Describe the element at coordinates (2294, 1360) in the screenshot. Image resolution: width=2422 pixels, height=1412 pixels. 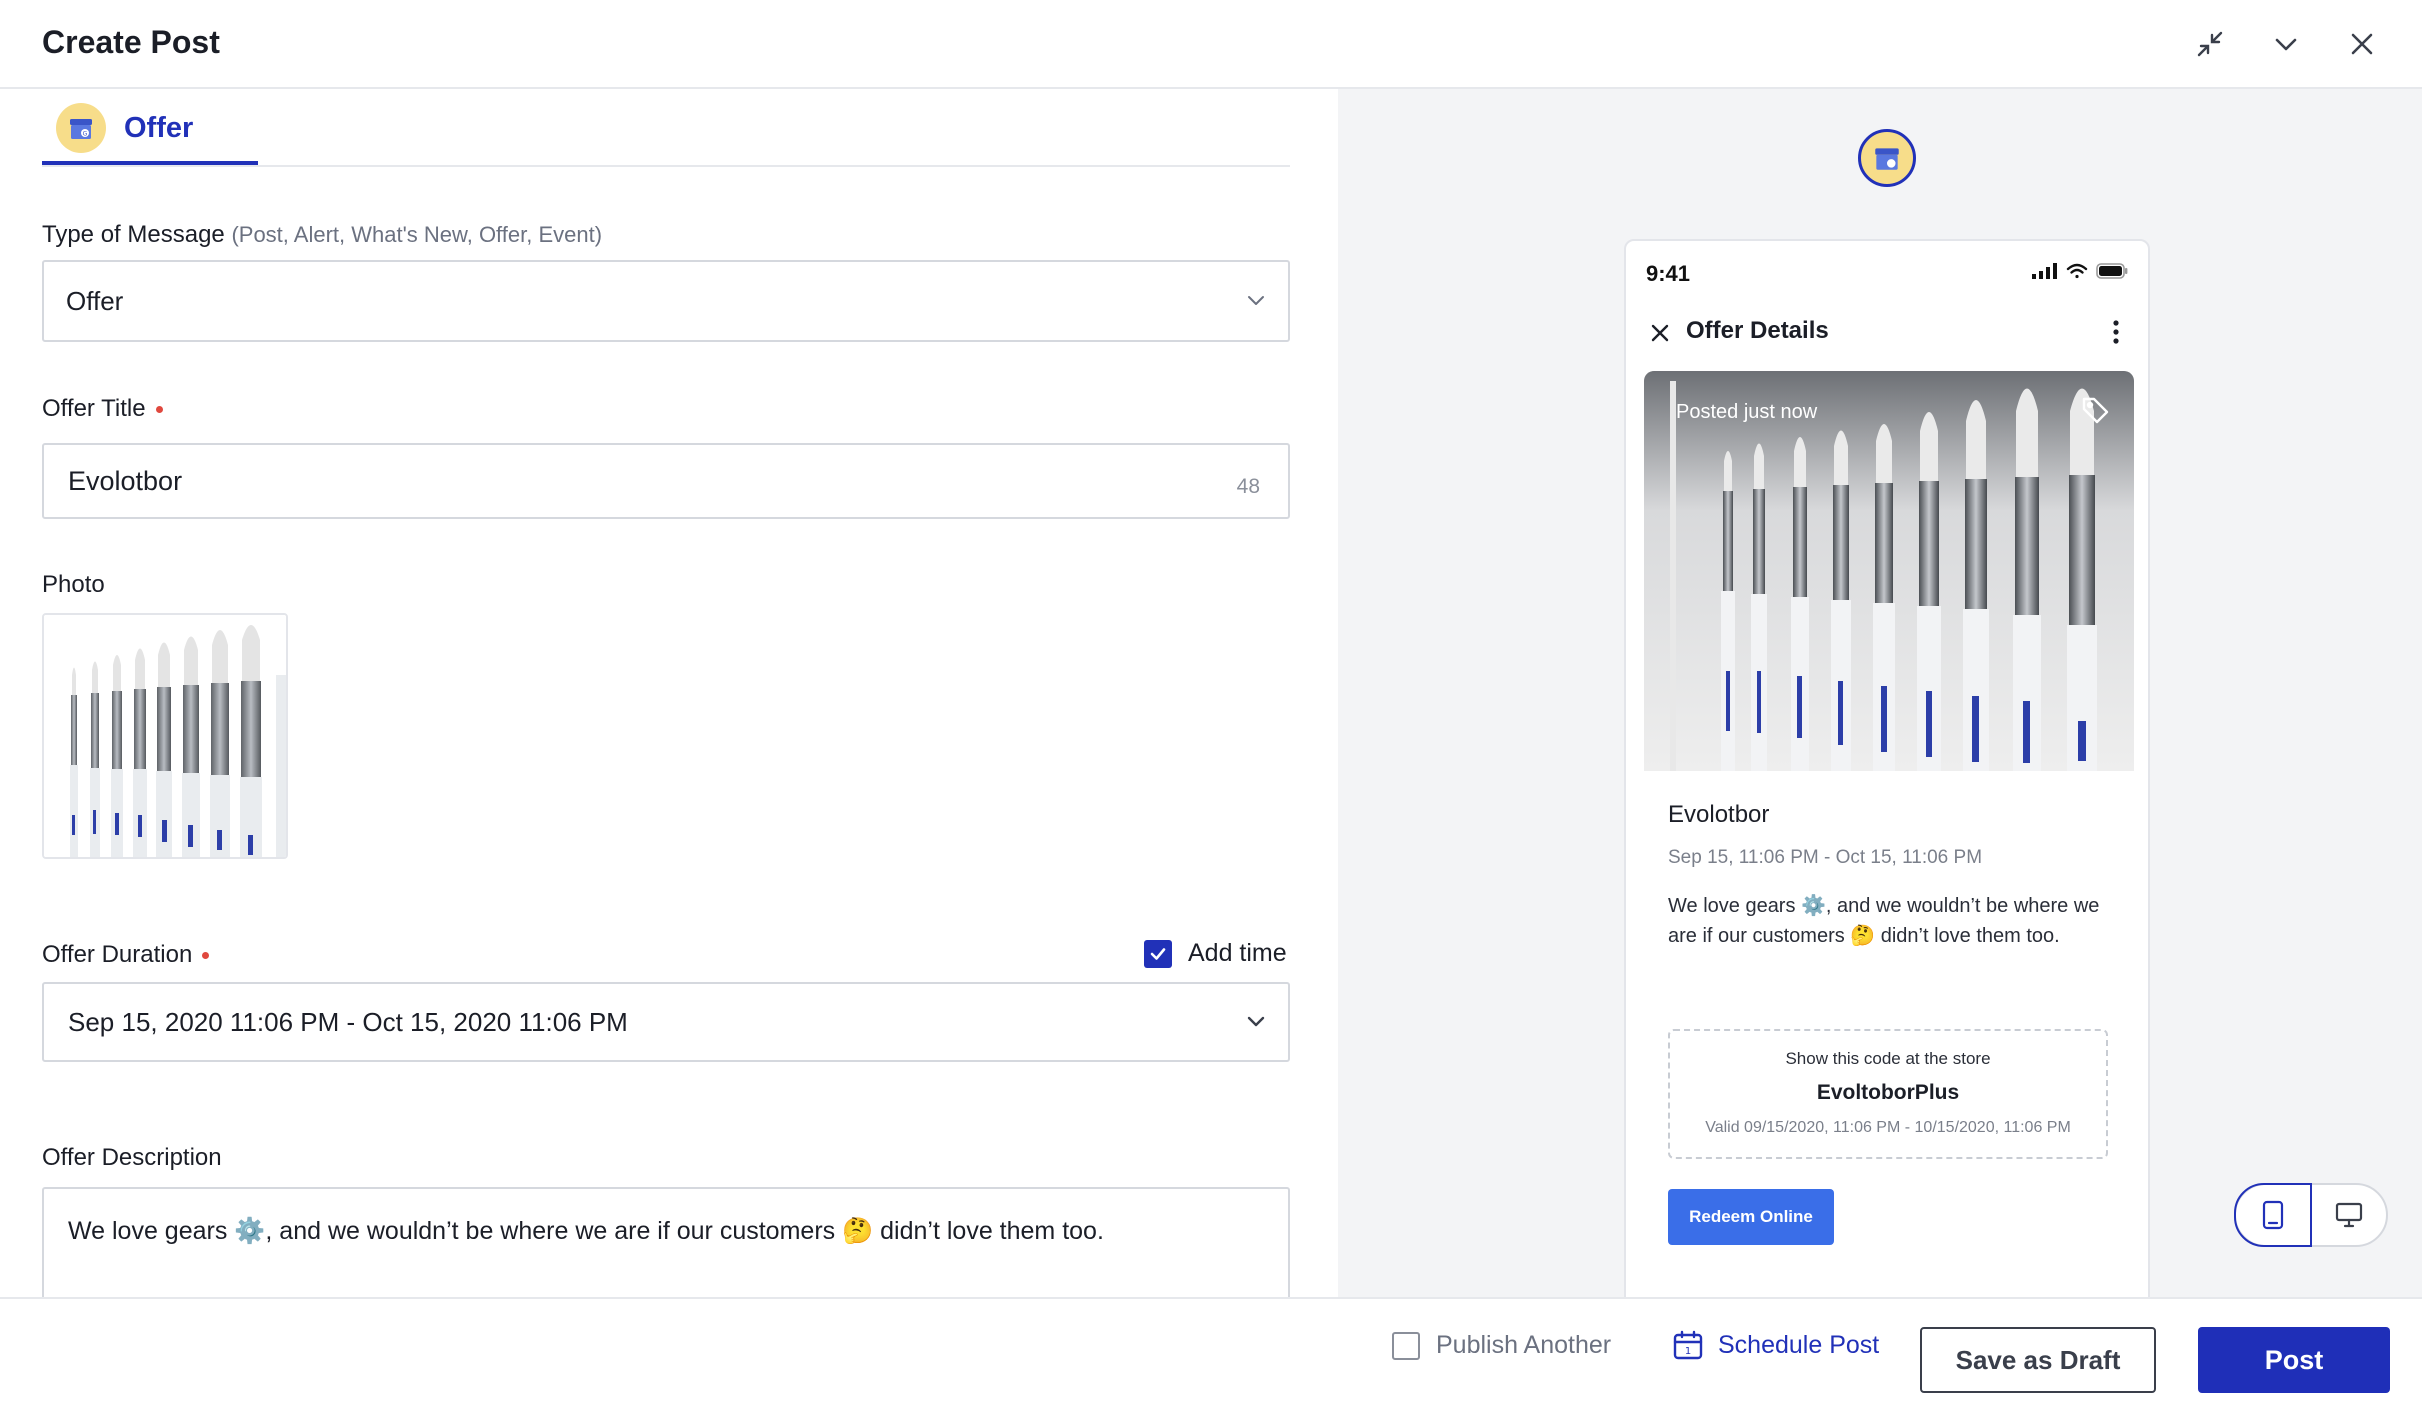
I see `post-button: Post` at that location.